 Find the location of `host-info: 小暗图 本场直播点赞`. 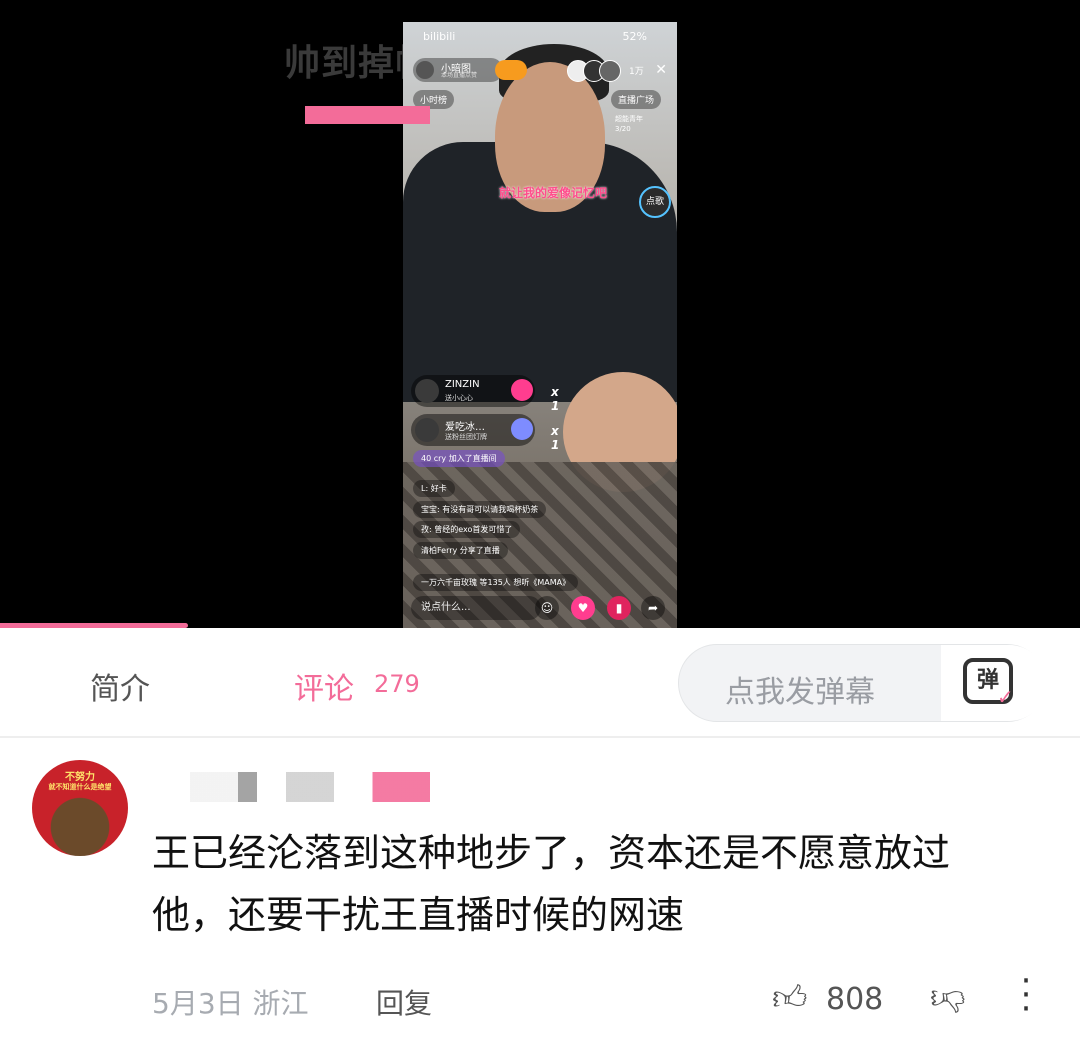

host-info: 小暗图 本场直播点赞 is located at coordinates (458, 70).